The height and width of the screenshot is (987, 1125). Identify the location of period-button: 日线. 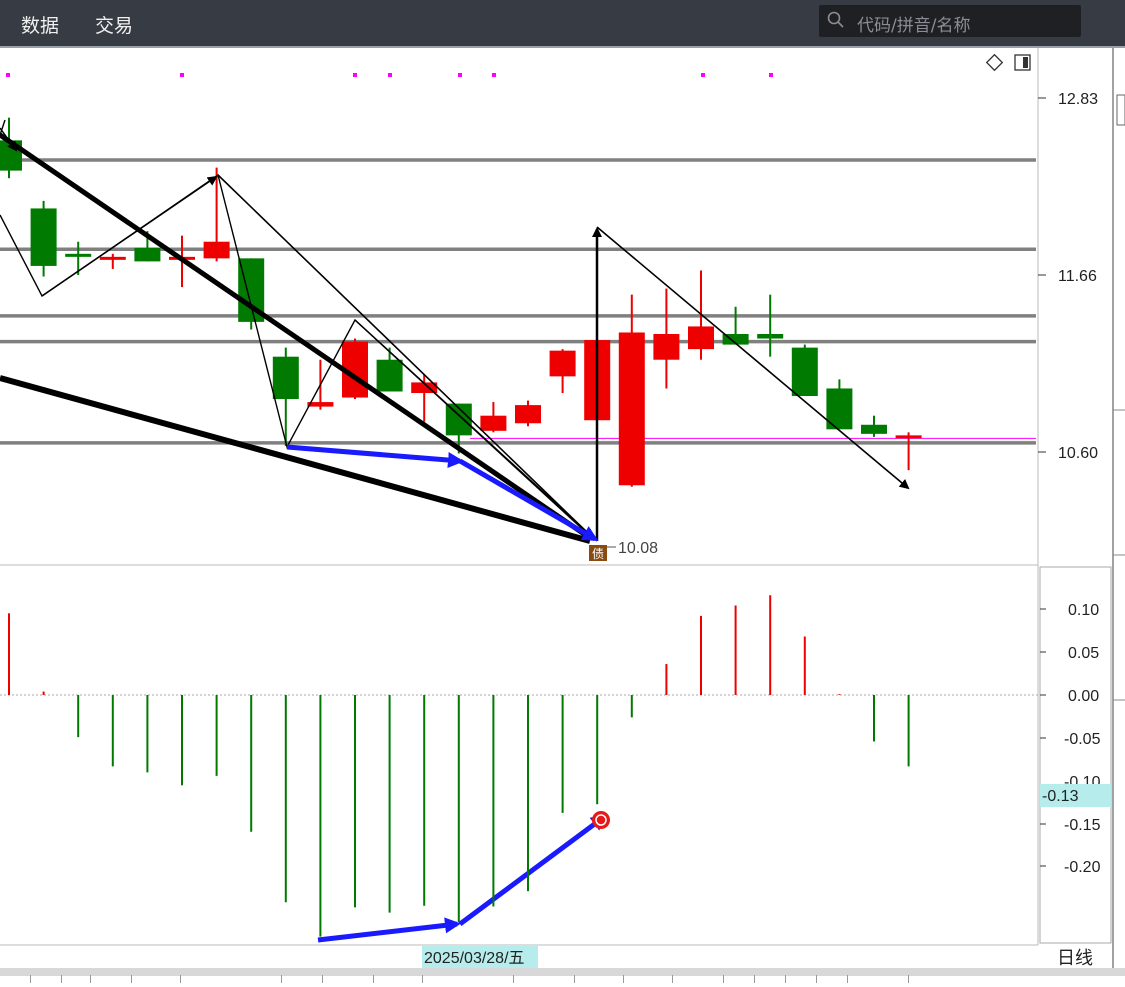
(1075, 958).